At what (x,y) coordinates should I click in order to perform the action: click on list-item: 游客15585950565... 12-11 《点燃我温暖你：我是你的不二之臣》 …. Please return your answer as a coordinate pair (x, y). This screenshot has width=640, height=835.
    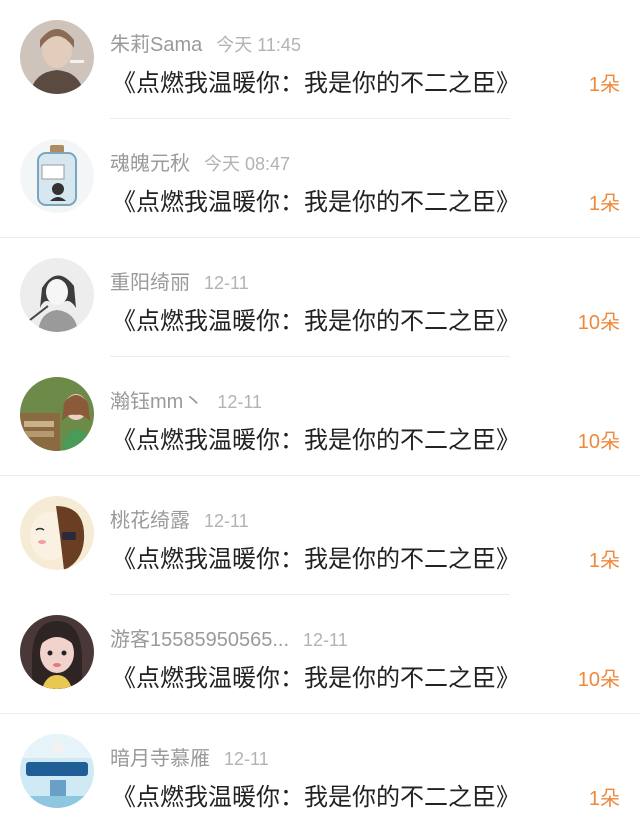
    Looking at the image, I should click on (320, 654).